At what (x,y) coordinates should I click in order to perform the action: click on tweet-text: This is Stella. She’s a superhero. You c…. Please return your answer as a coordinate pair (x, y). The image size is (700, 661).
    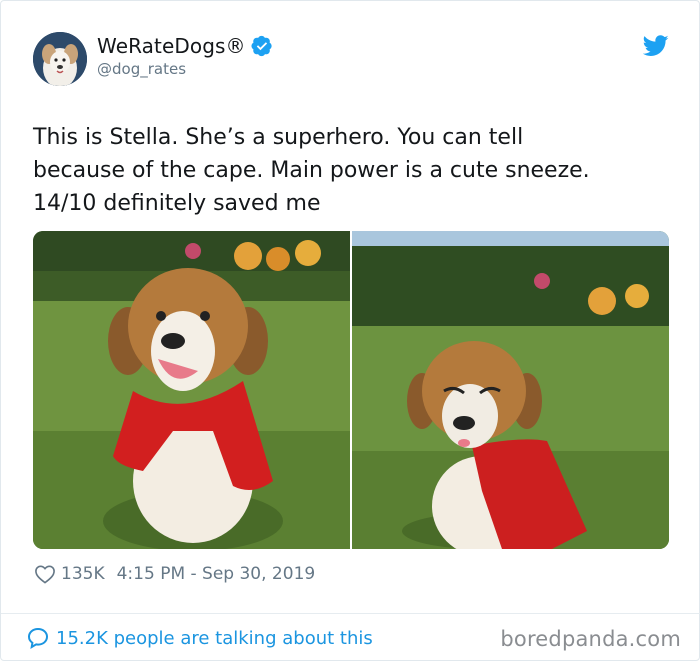
    Looking at the image, I should click on (311, 170).